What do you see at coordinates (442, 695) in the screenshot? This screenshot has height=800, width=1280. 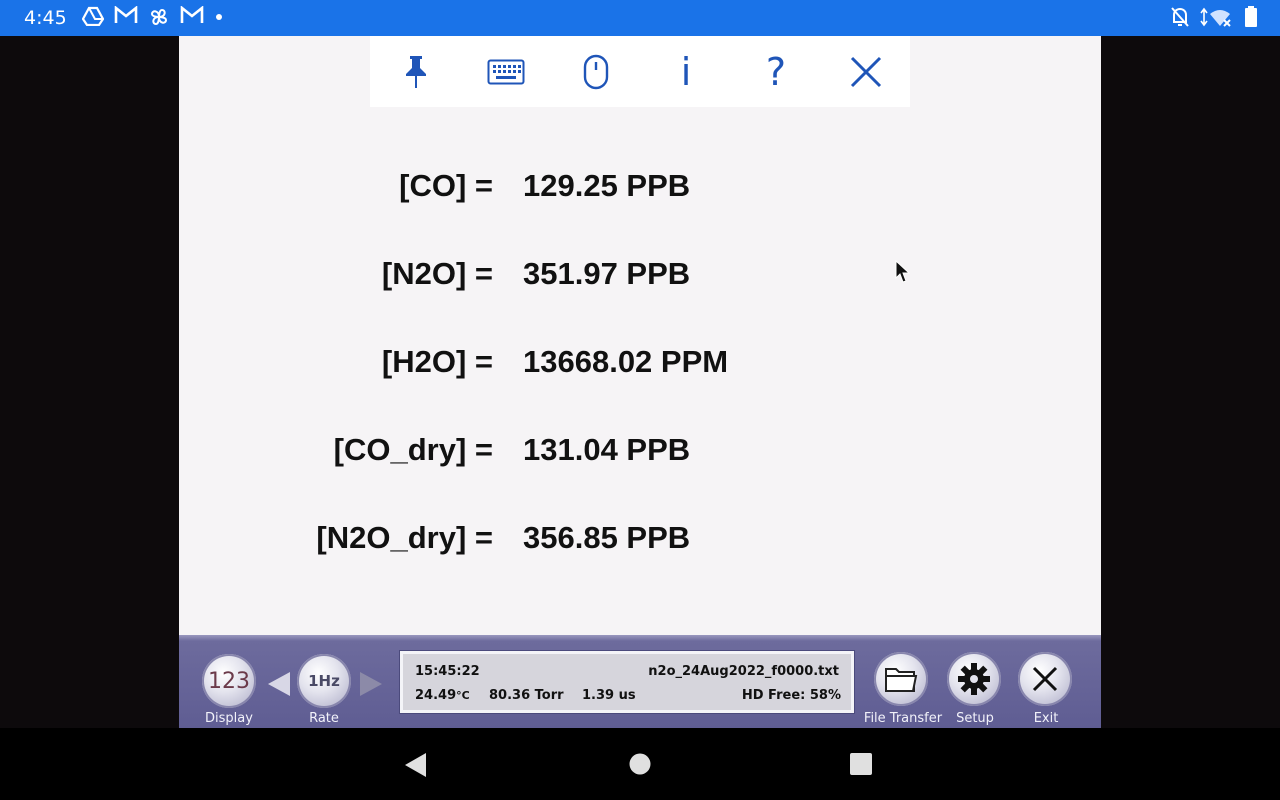 I see `info-temperature: 24.49°C` at bounding box center [442, 695].